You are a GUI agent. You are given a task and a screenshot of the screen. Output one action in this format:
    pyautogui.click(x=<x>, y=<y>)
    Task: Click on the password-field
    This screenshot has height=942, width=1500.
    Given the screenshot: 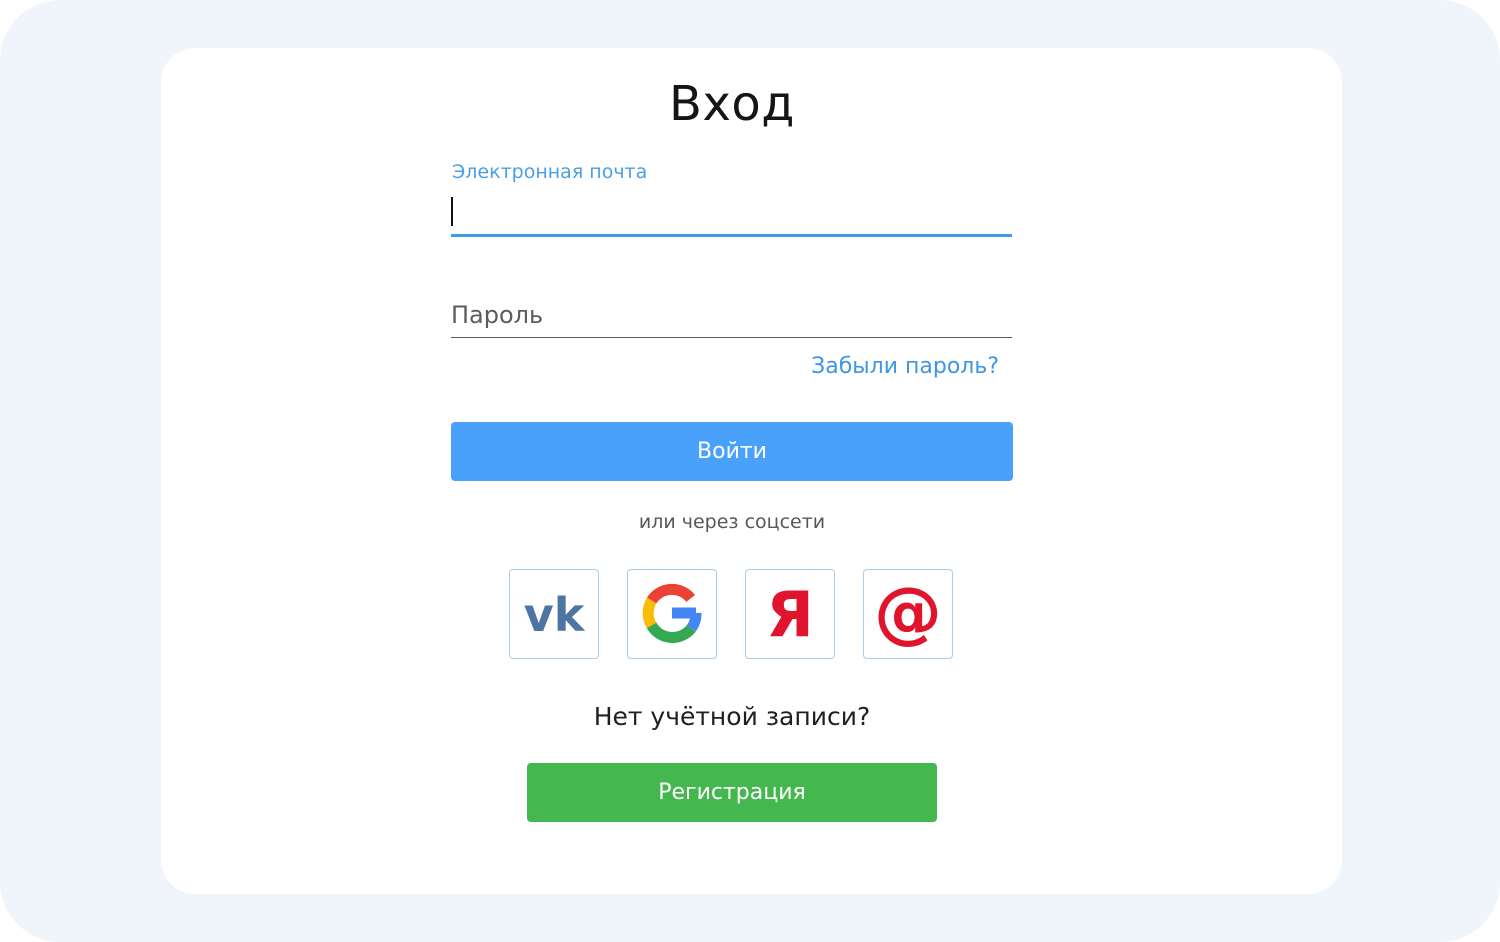 What is the action you would take?
    pyautogui.click(x=731, y=315)
    